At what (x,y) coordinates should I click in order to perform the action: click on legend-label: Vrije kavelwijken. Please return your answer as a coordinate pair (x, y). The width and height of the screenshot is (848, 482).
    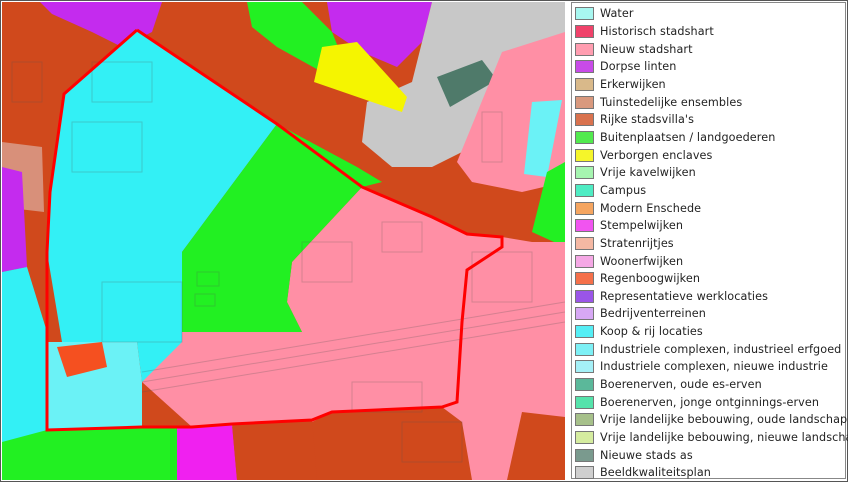
    Looking at the image, I should click on (648, 173).